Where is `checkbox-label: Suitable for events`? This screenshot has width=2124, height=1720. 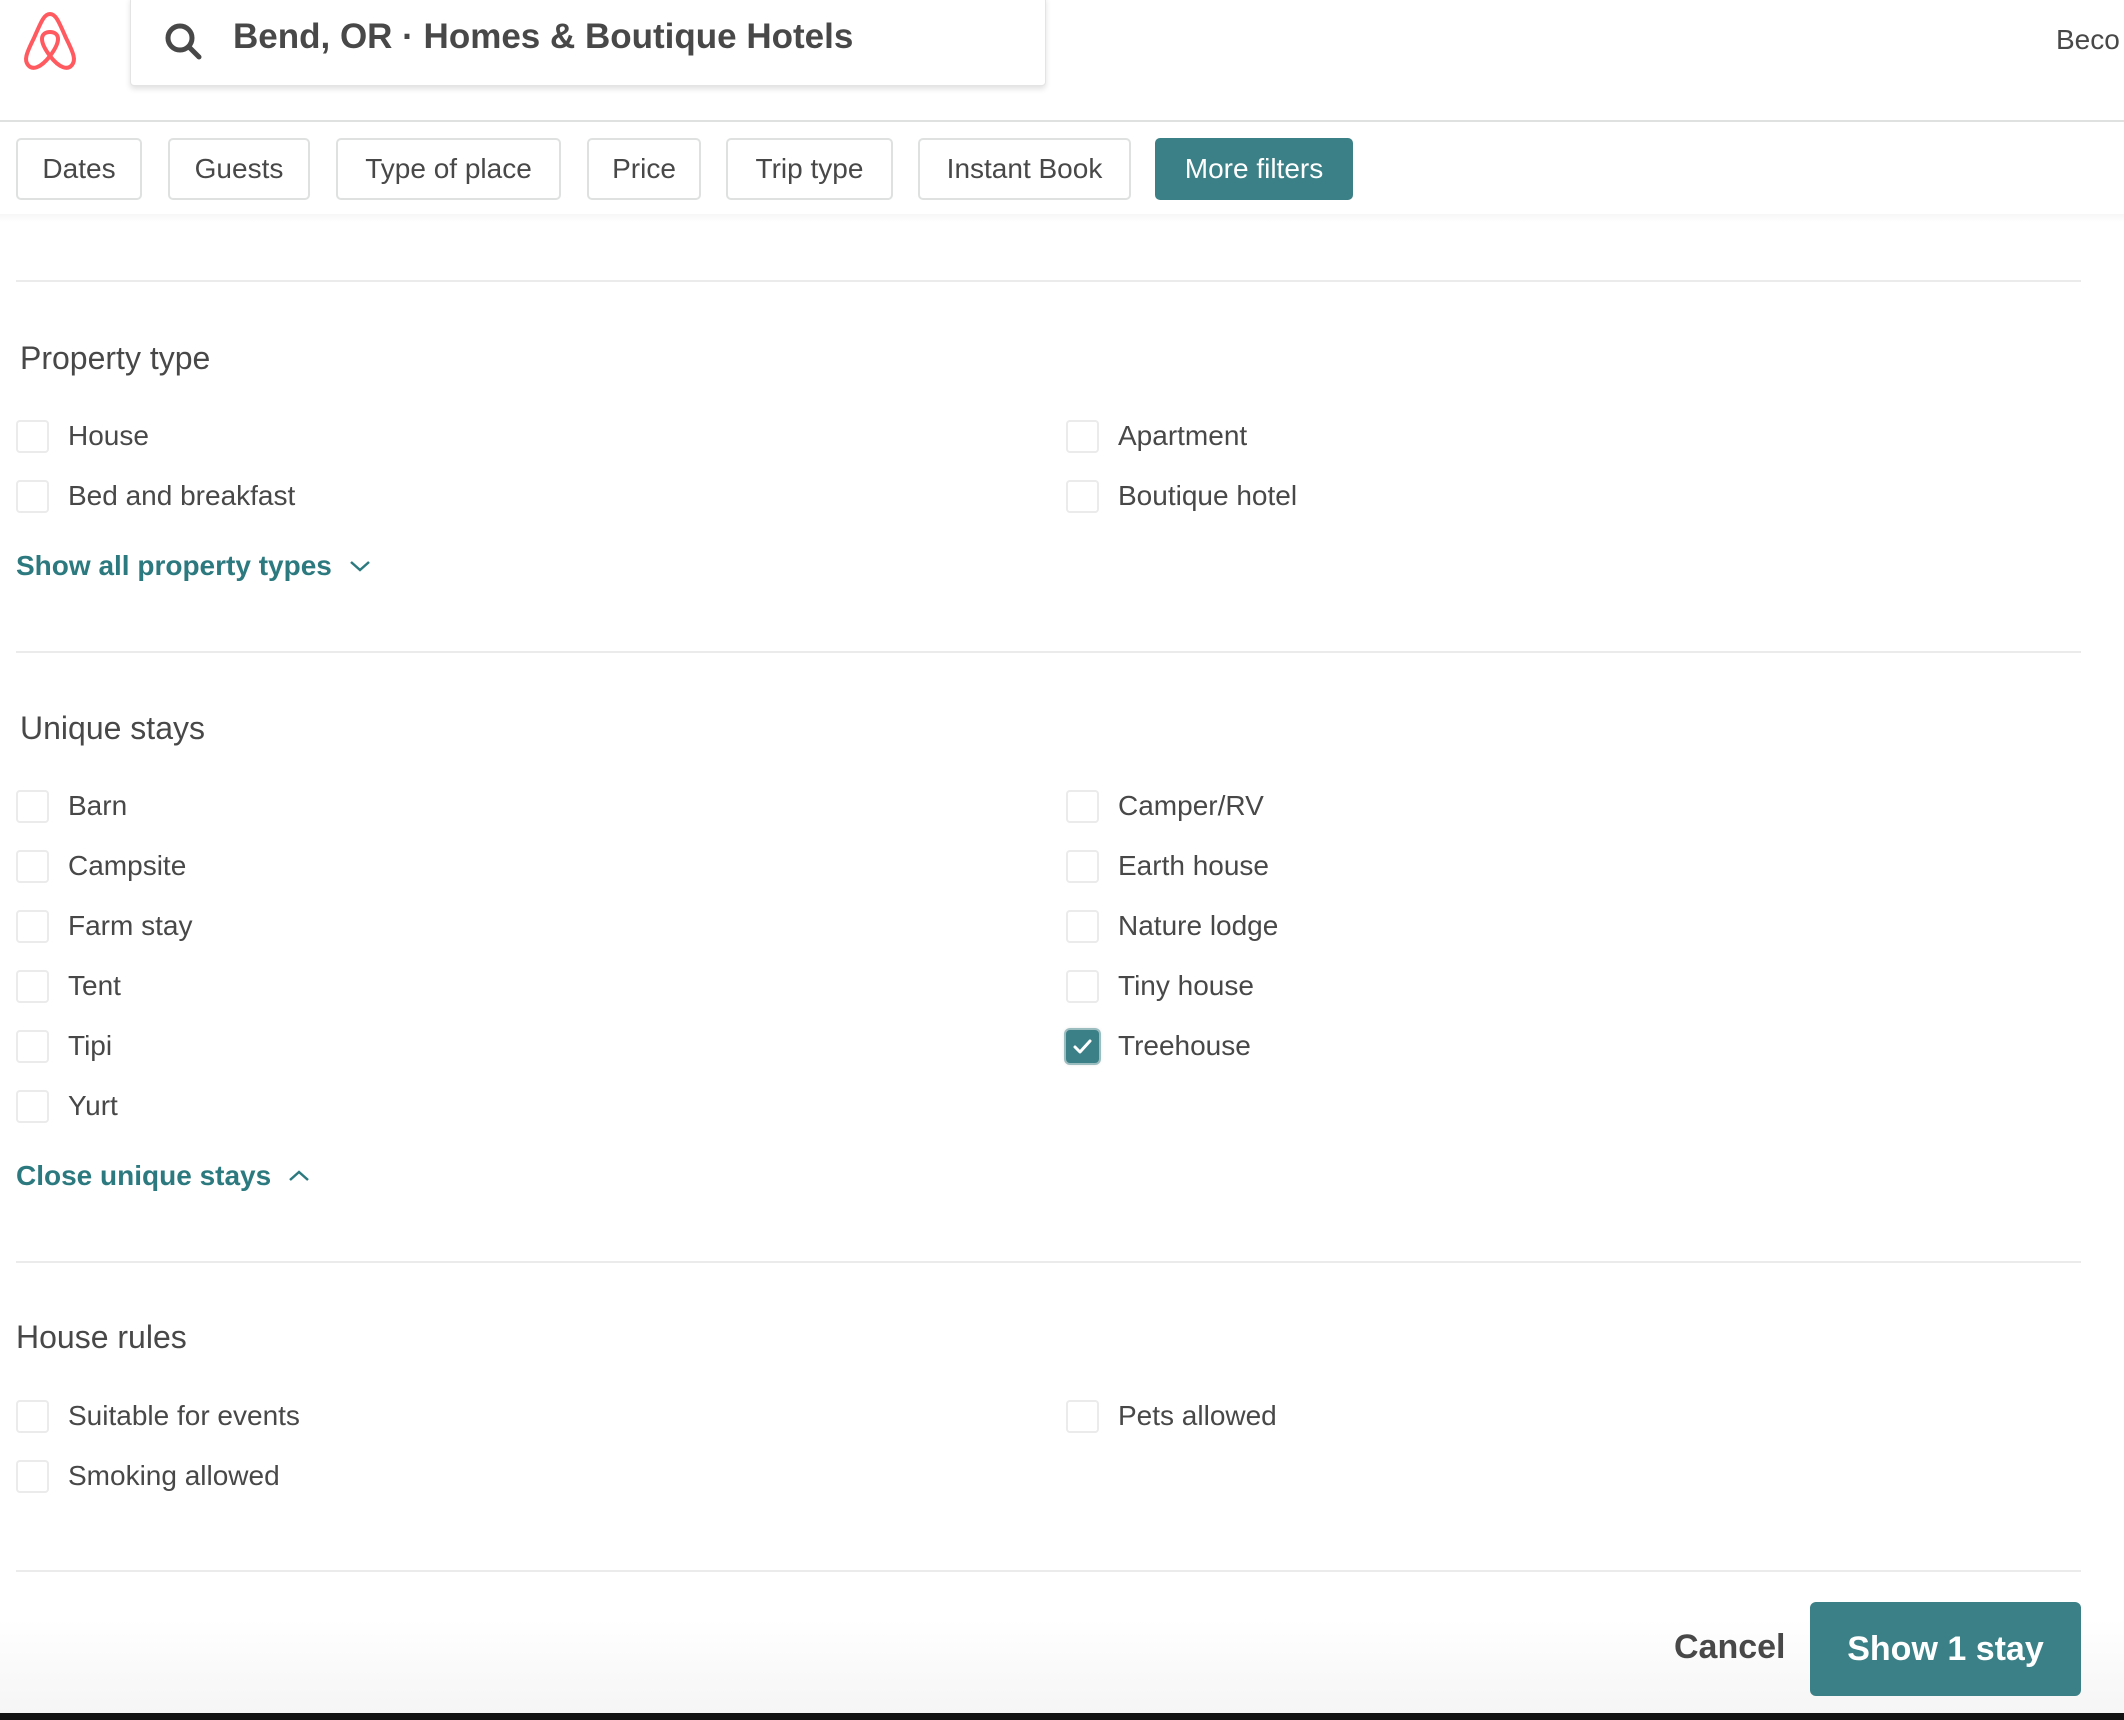 checkbox-label: Suitable for events is located at coordinates (184, 1415).